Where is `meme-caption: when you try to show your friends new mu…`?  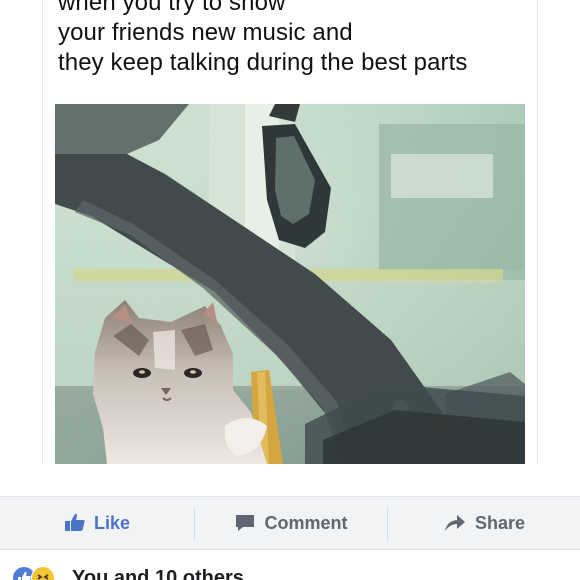 meme-caption: when you try to show your friends new mu… is located at coordinates (298, 39).